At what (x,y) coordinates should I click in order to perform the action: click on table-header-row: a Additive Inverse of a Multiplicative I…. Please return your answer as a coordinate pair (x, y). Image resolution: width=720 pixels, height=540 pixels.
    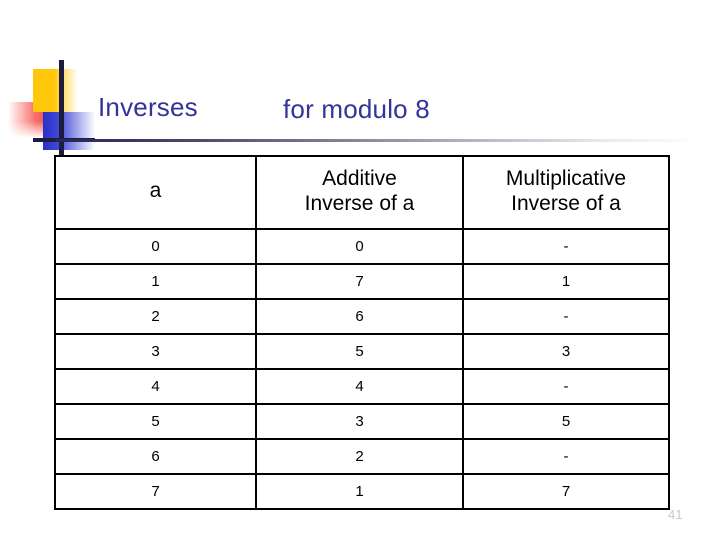
    Looking at the image, I should click on (362, 192).